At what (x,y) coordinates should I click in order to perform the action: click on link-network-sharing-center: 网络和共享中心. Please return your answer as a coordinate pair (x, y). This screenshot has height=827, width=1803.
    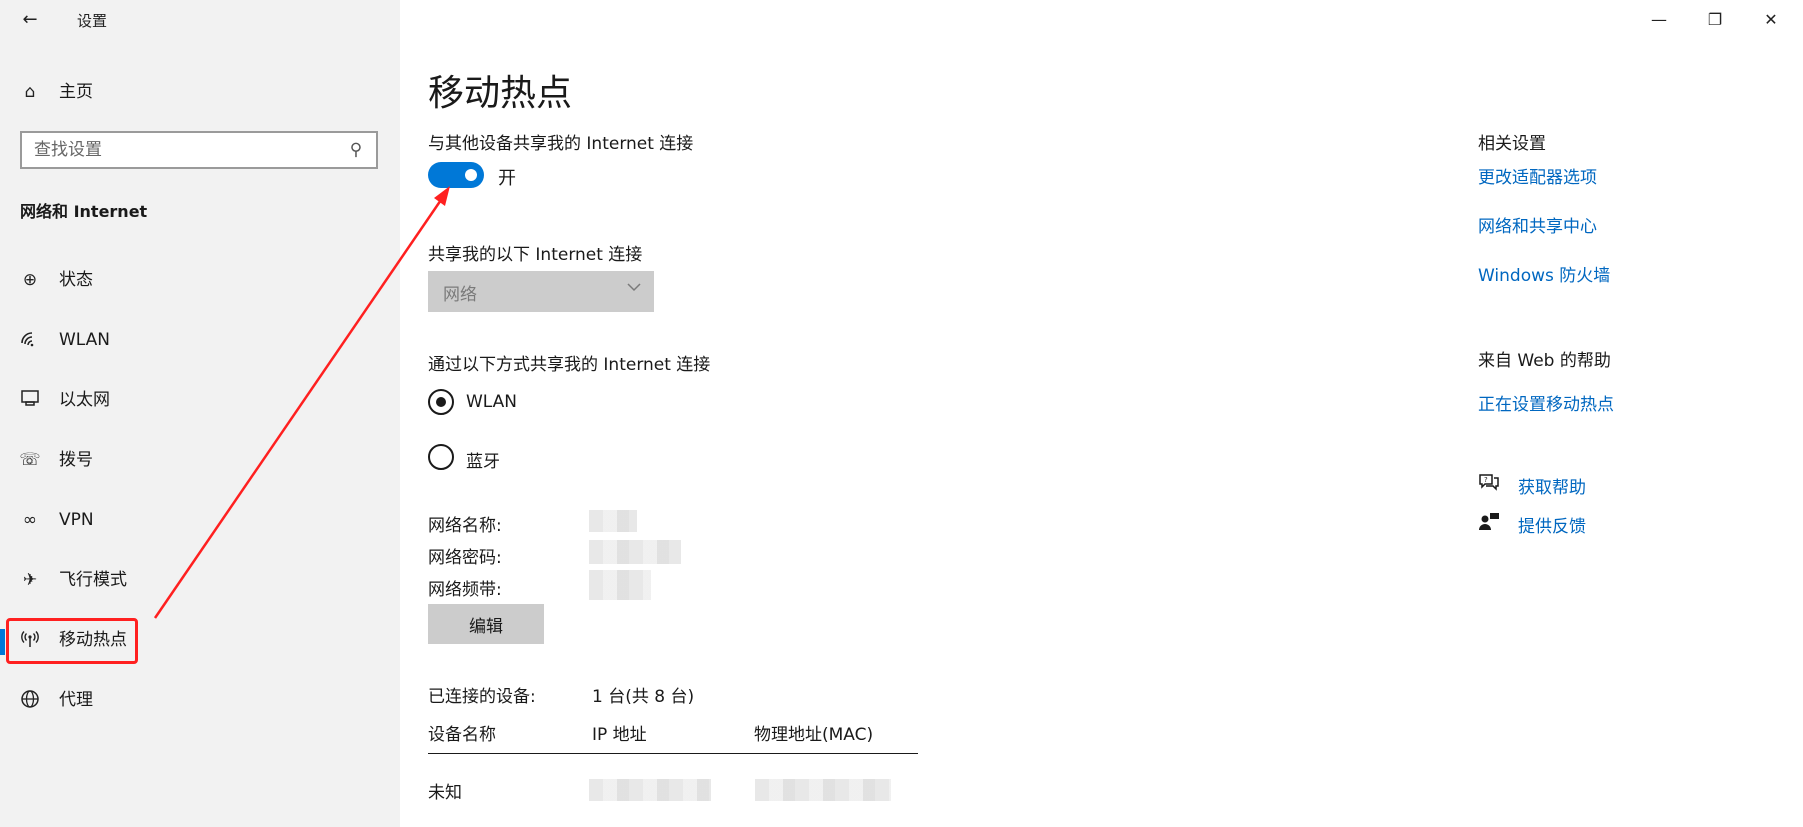
    Looking at the image, I should click on (1537, 224).